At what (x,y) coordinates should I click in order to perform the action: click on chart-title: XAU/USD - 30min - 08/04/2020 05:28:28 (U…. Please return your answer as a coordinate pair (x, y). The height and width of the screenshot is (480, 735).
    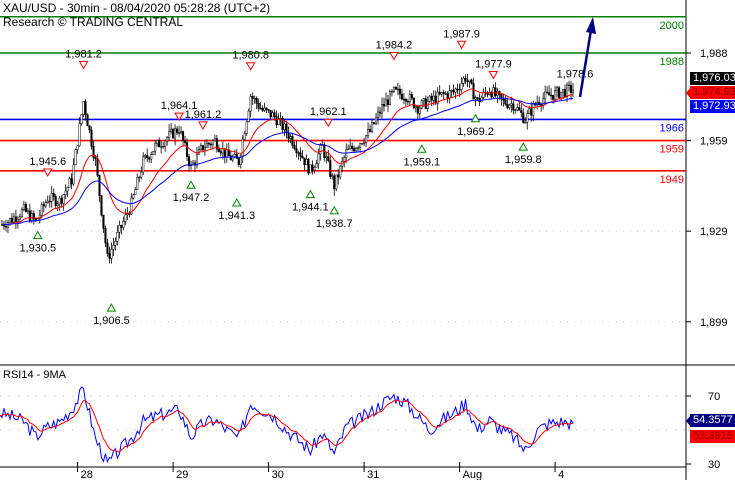
    Looking at the image, I should click on (137, 8).